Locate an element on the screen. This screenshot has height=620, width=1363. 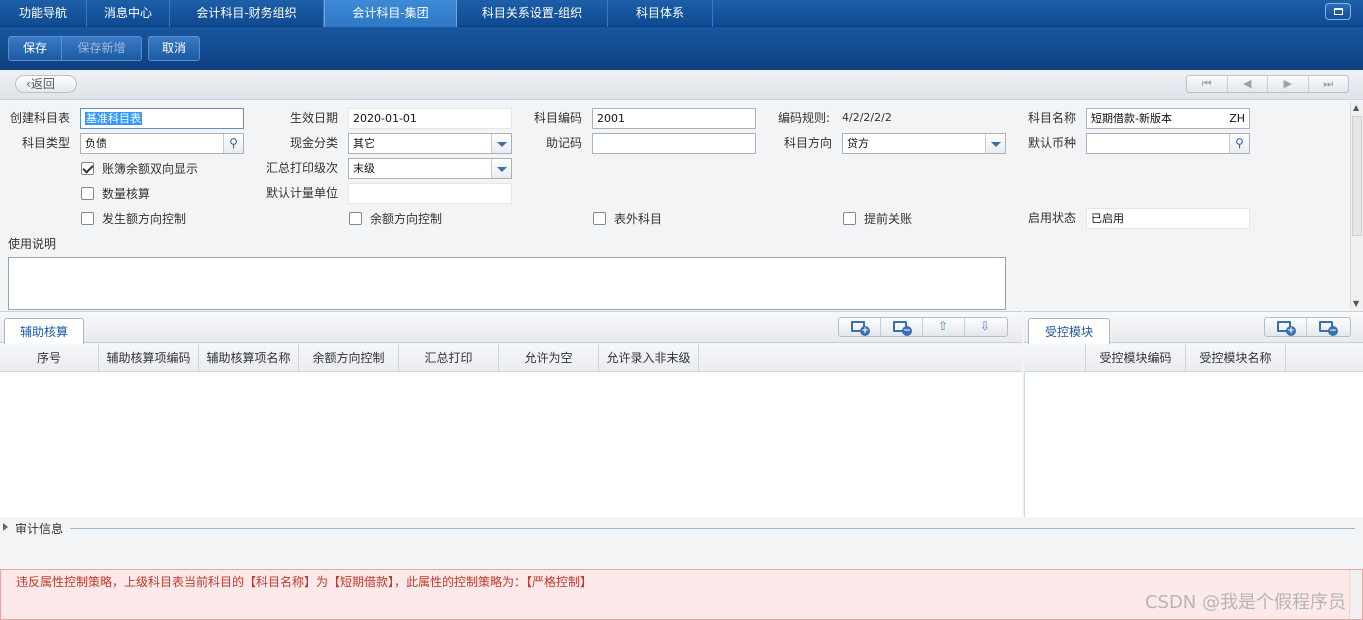
first-record-icon: ⏮ is located at coordinates (1207, 84).